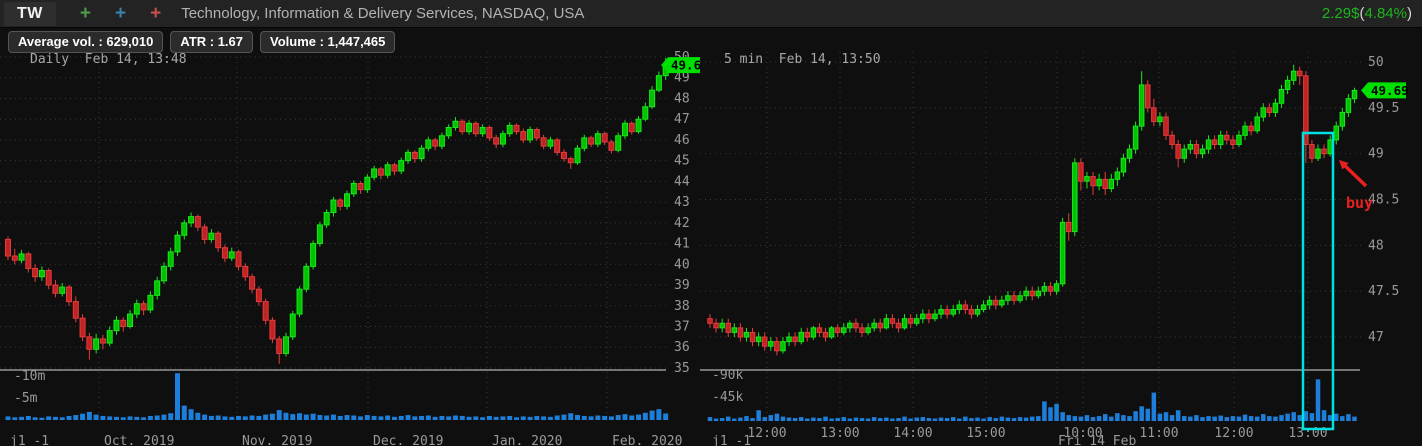 This screenshot has height=446, width=1422. Describe the element at coordinates (1383, 108) in the screenshot. I see `svg-text: 49.5` at that location.